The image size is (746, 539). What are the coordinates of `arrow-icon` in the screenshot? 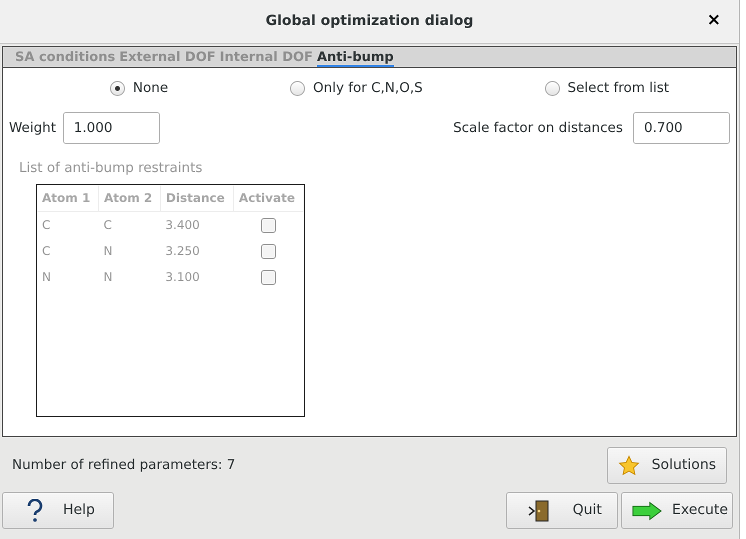 It's located at (647, 510).